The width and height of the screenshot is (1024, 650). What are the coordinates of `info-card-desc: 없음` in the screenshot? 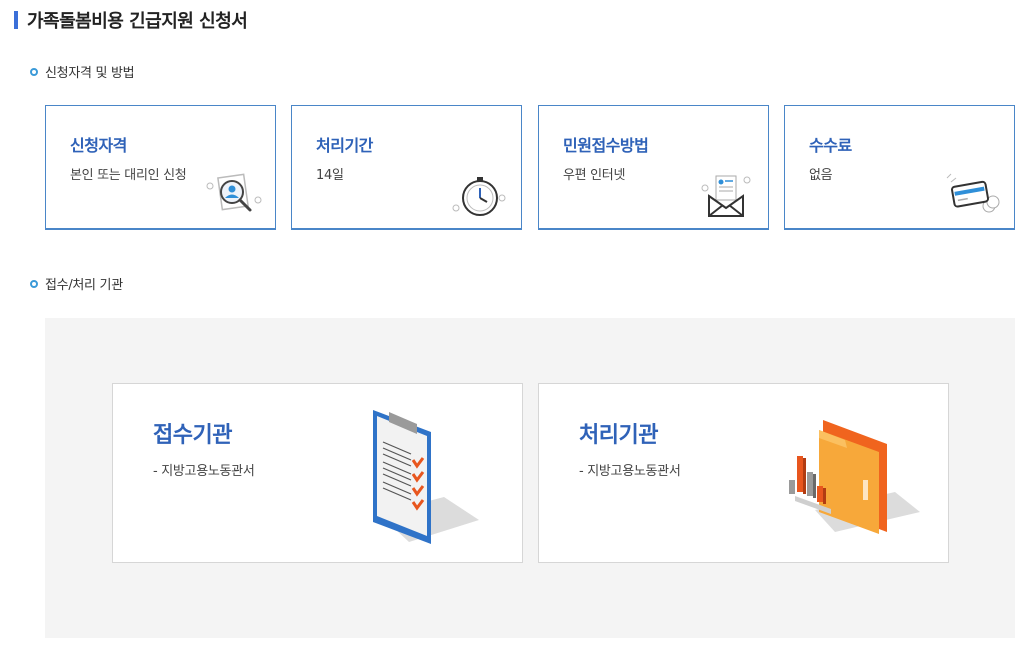 It's located at (821, 175).